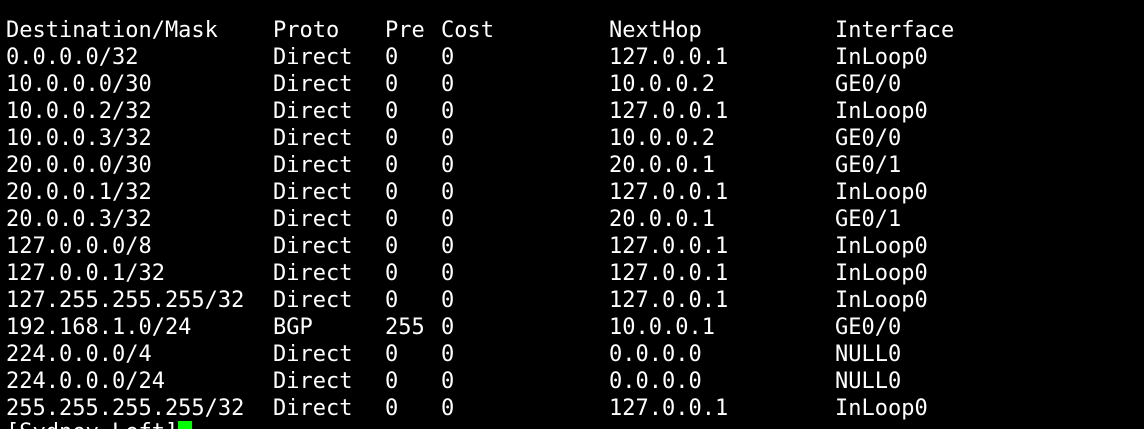  What do you see at coordinates (467, 273) in the screenshot?
I see `table-row: 127.0.0.1/32 Direct 0 0 127.0.0.1 InLoop0` at bounding box center [467, 273].